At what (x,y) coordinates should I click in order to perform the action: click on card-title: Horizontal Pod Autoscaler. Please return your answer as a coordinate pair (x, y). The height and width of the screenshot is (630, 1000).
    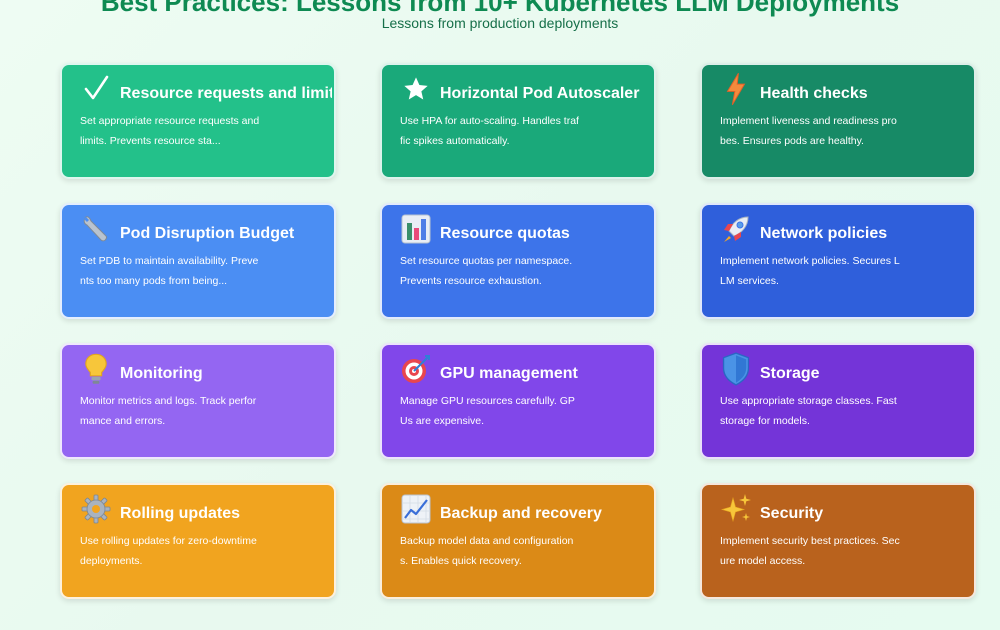
    Looking at the image, I should click on (540, 93).